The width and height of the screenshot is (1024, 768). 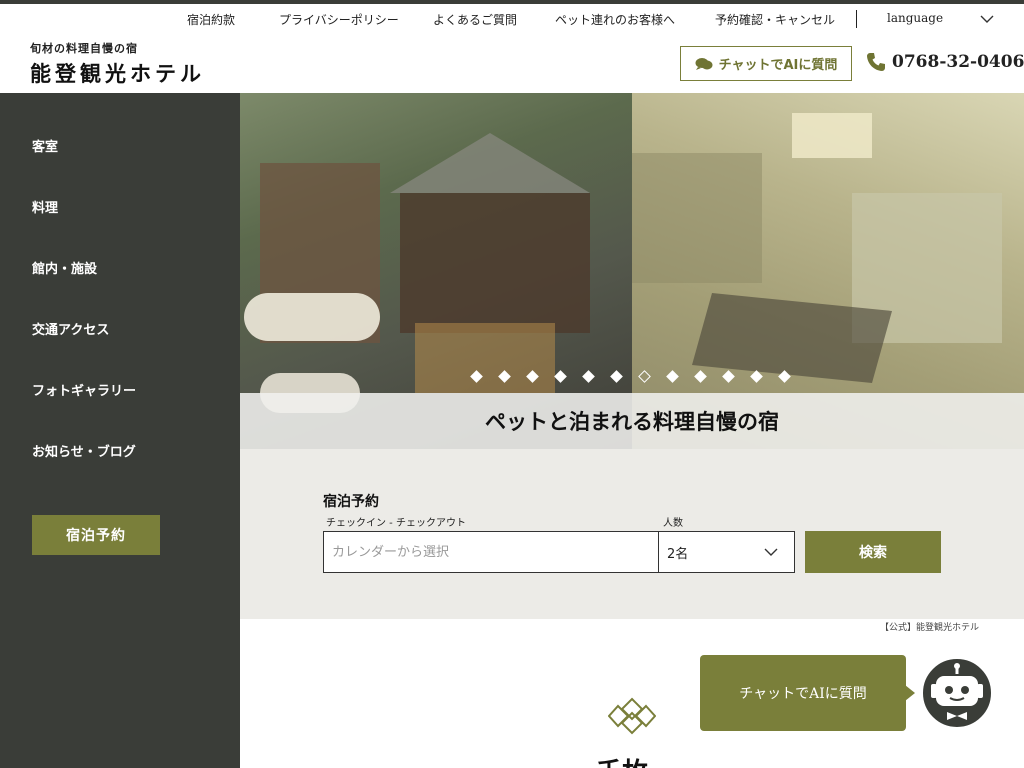 What do you see at coordinates (915, 18) in the screenshot?
I see `language-selector: language` at bounding box center [915, 18].